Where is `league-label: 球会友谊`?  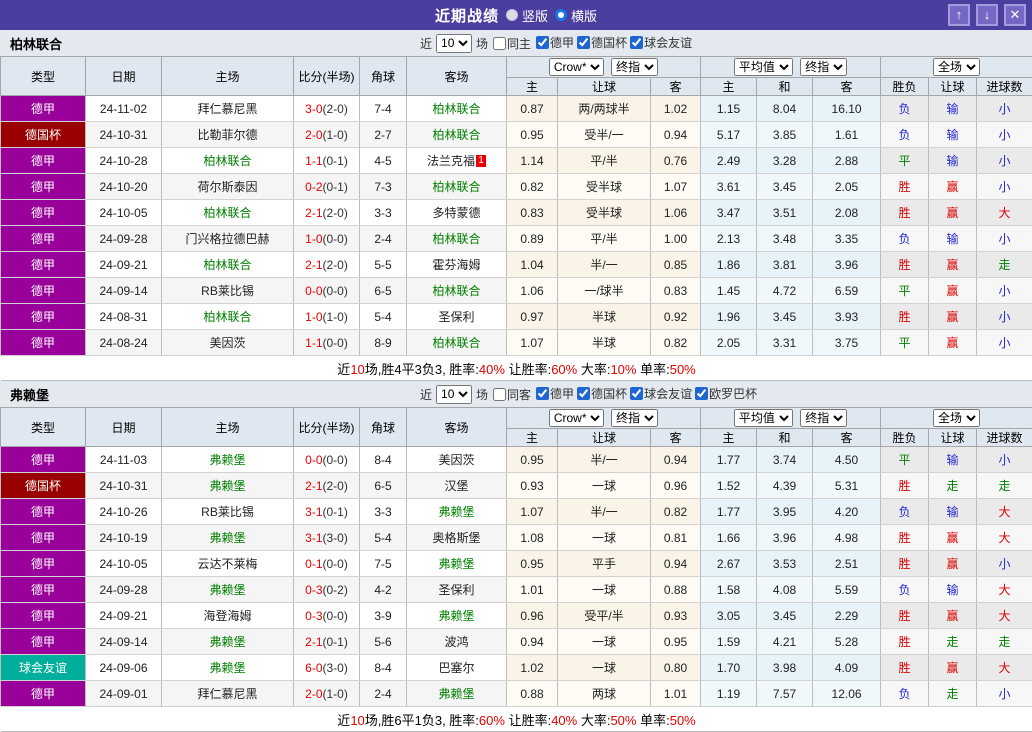
league-label: 球会友谊 is located at coordinates (668, 43).